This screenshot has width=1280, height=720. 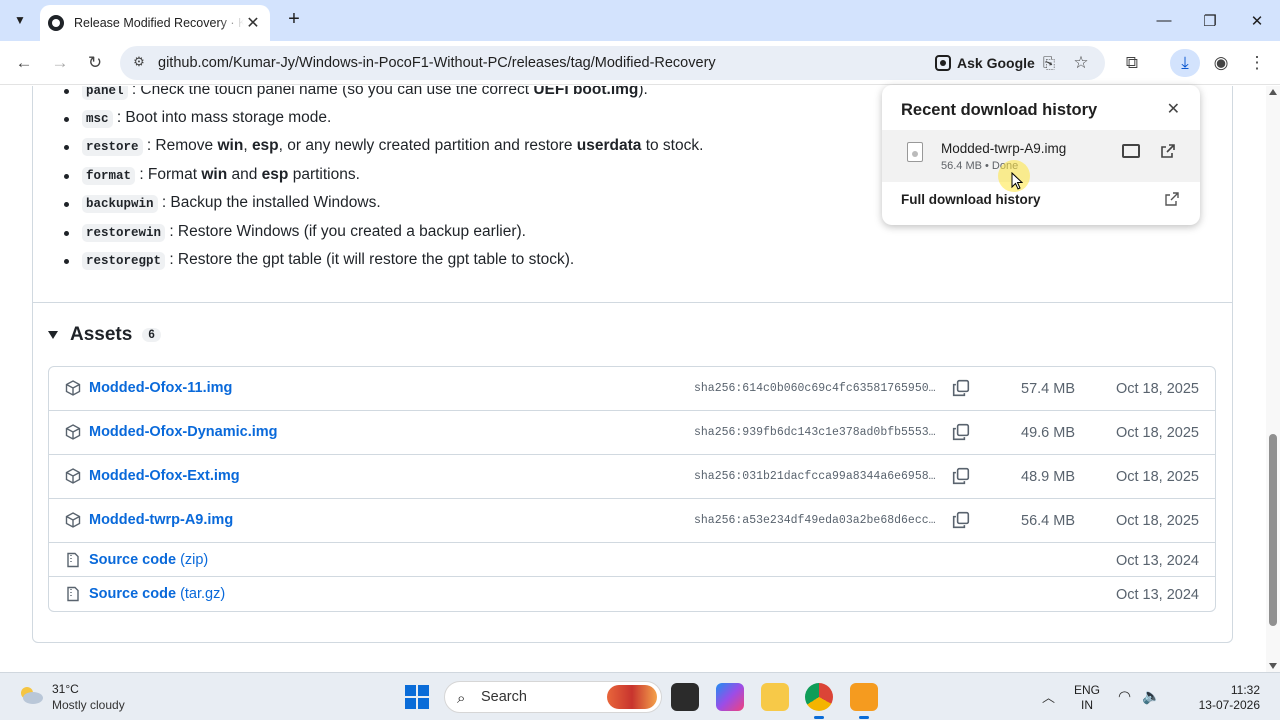 What do you see at coordinates (1048, 696) in the screenshot?
I see `show-hidden-icons-chevron-icon: ︿` at bounding box center [1048, 696].